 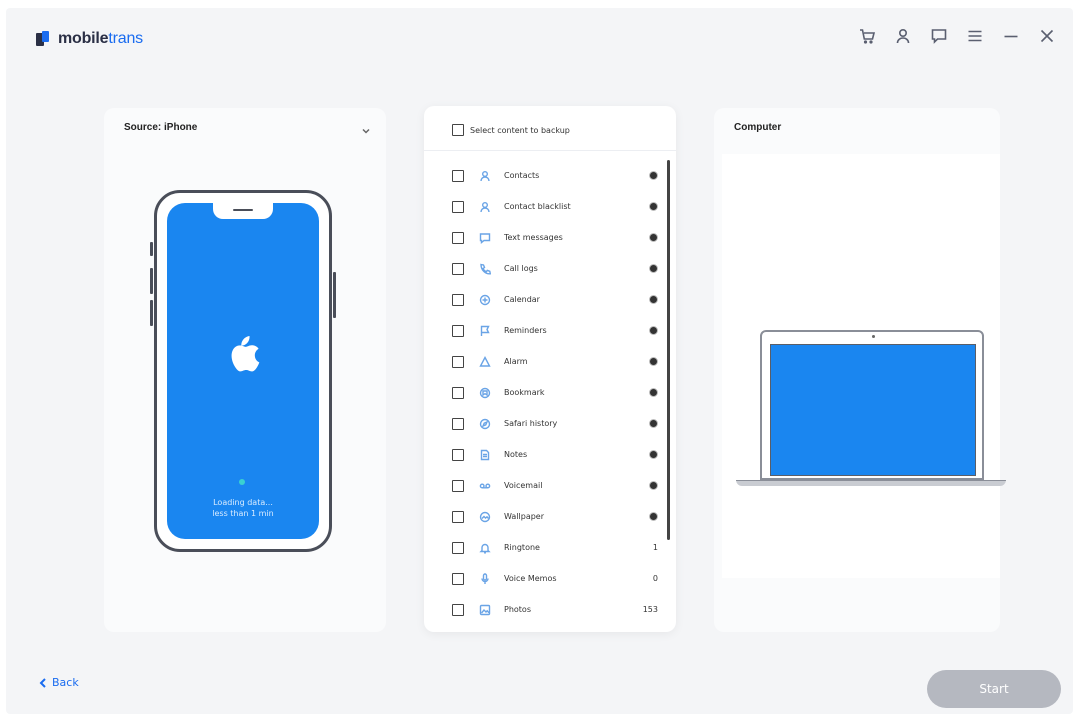 What do you see at coordinates (555, 547) in the screenshot?
I see `content-item-ringtone: Ringtone 1` at bounding box center [555, 547].